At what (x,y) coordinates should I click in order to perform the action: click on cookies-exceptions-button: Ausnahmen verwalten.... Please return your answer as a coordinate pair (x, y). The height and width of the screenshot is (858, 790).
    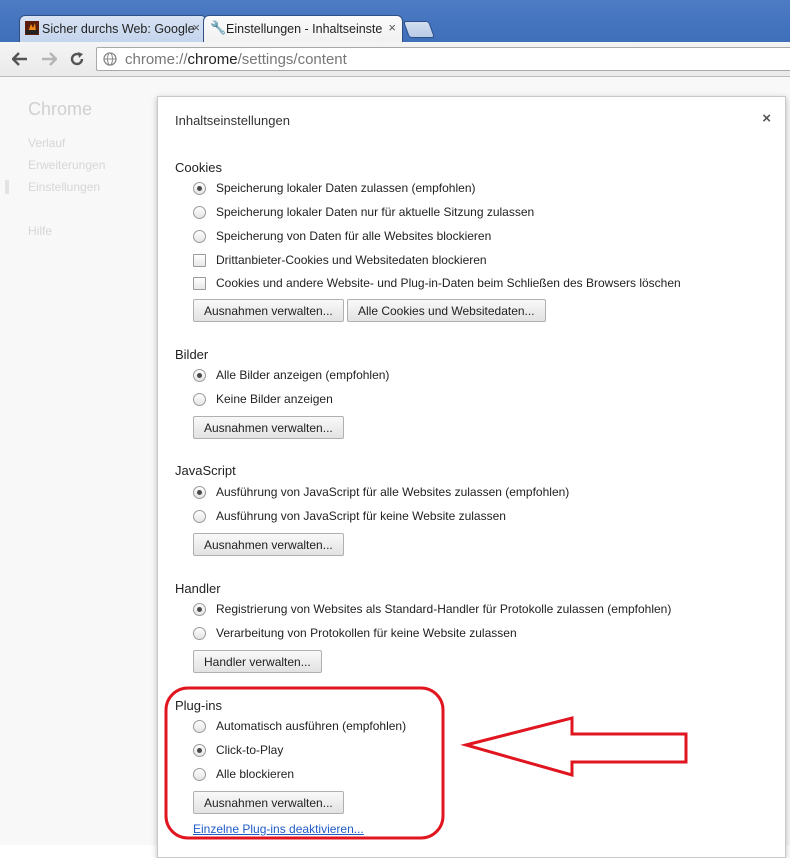
    Looking at the image, I should click on (268, 310).